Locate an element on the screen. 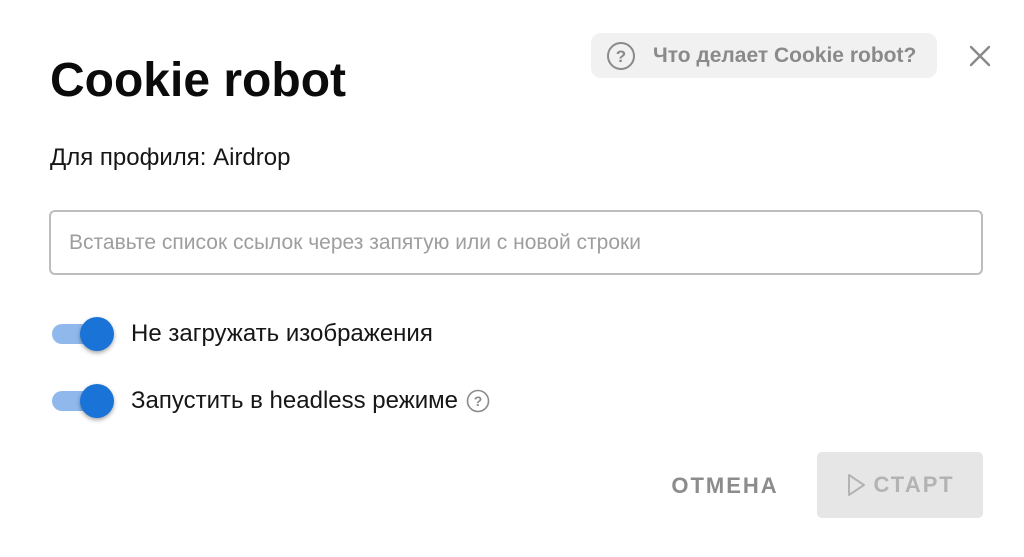 Image resolution: width=1024 pixels, height=557 pixels. help-link: ? Что делает Cookie robot? is located at coordinates (764, 55).